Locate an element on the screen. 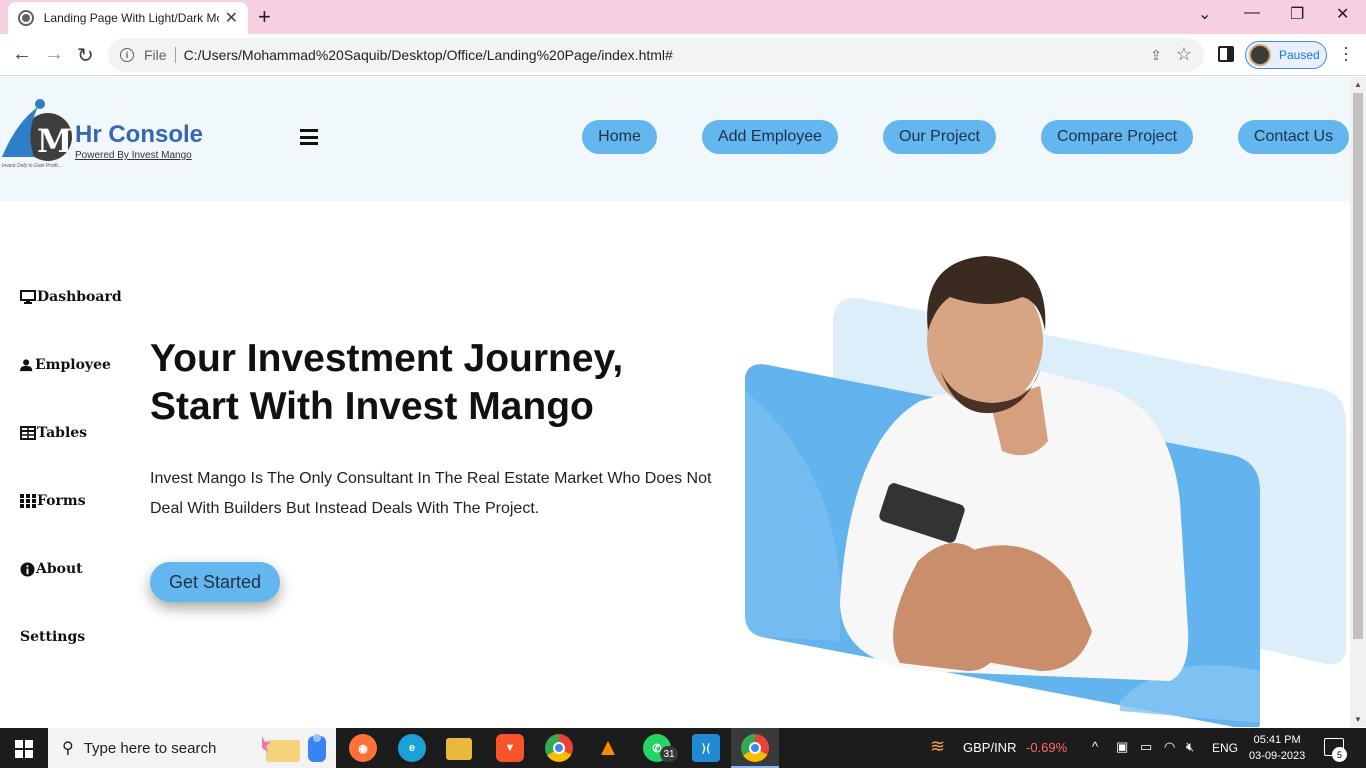  bookmark-star-icon: ☆ is located at coordinates (1184, 54).